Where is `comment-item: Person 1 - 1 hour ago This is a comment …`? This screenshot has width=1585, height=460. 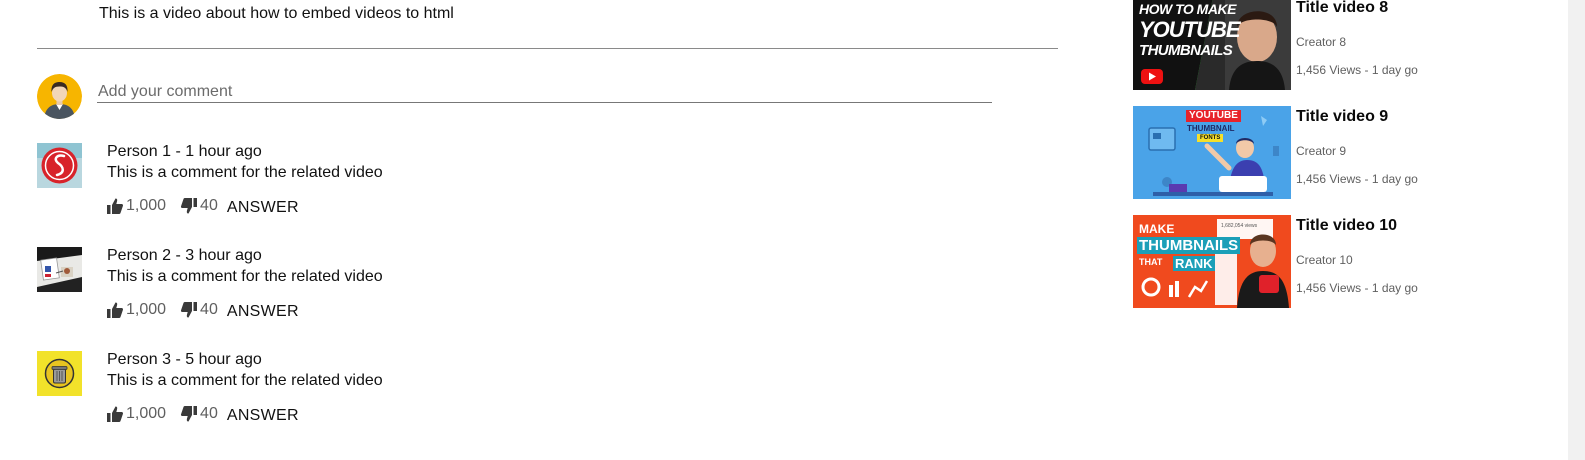 comment-item: Person 1 - 1 hour ago This is a comment … is located at coordinates (517, 188).